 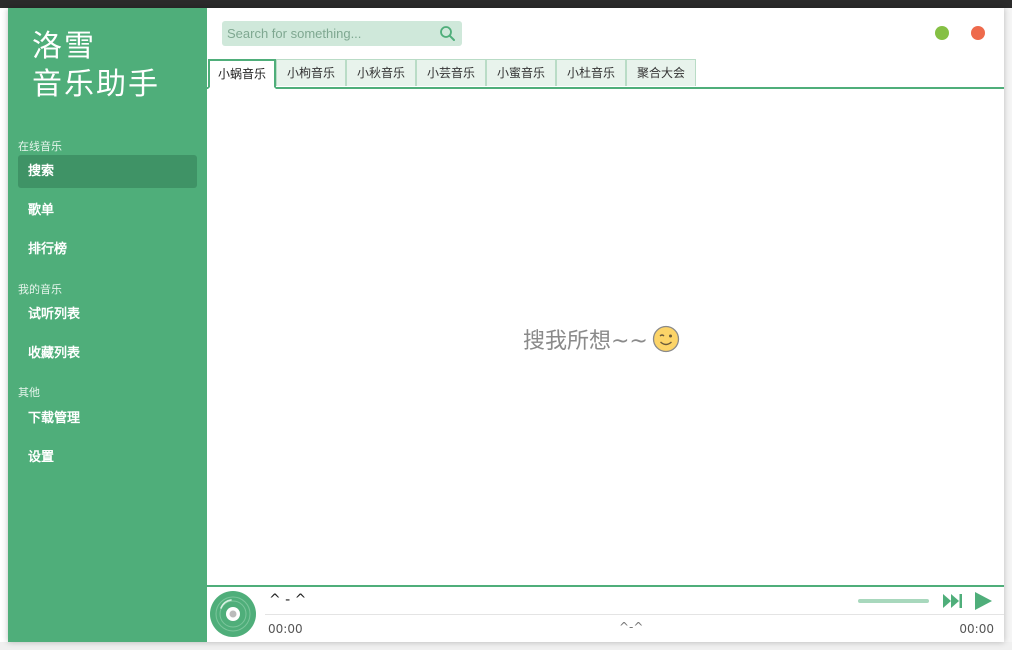 What do you see at coordinates (661, 72) in the screenshot?
I see `tab-source-aggregate: 聚合大会` at bounding box center [661, 72].